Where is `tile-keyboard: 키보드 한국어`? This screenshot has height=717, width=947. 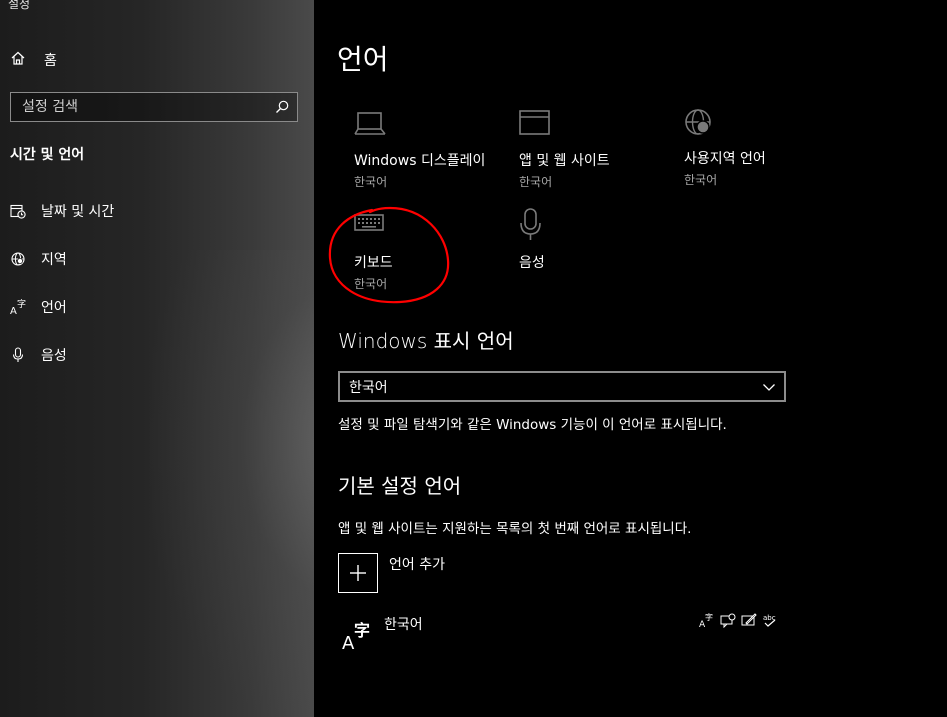
tile-keyboard: 키보드 한국어 is located at coordinates (434, 252).